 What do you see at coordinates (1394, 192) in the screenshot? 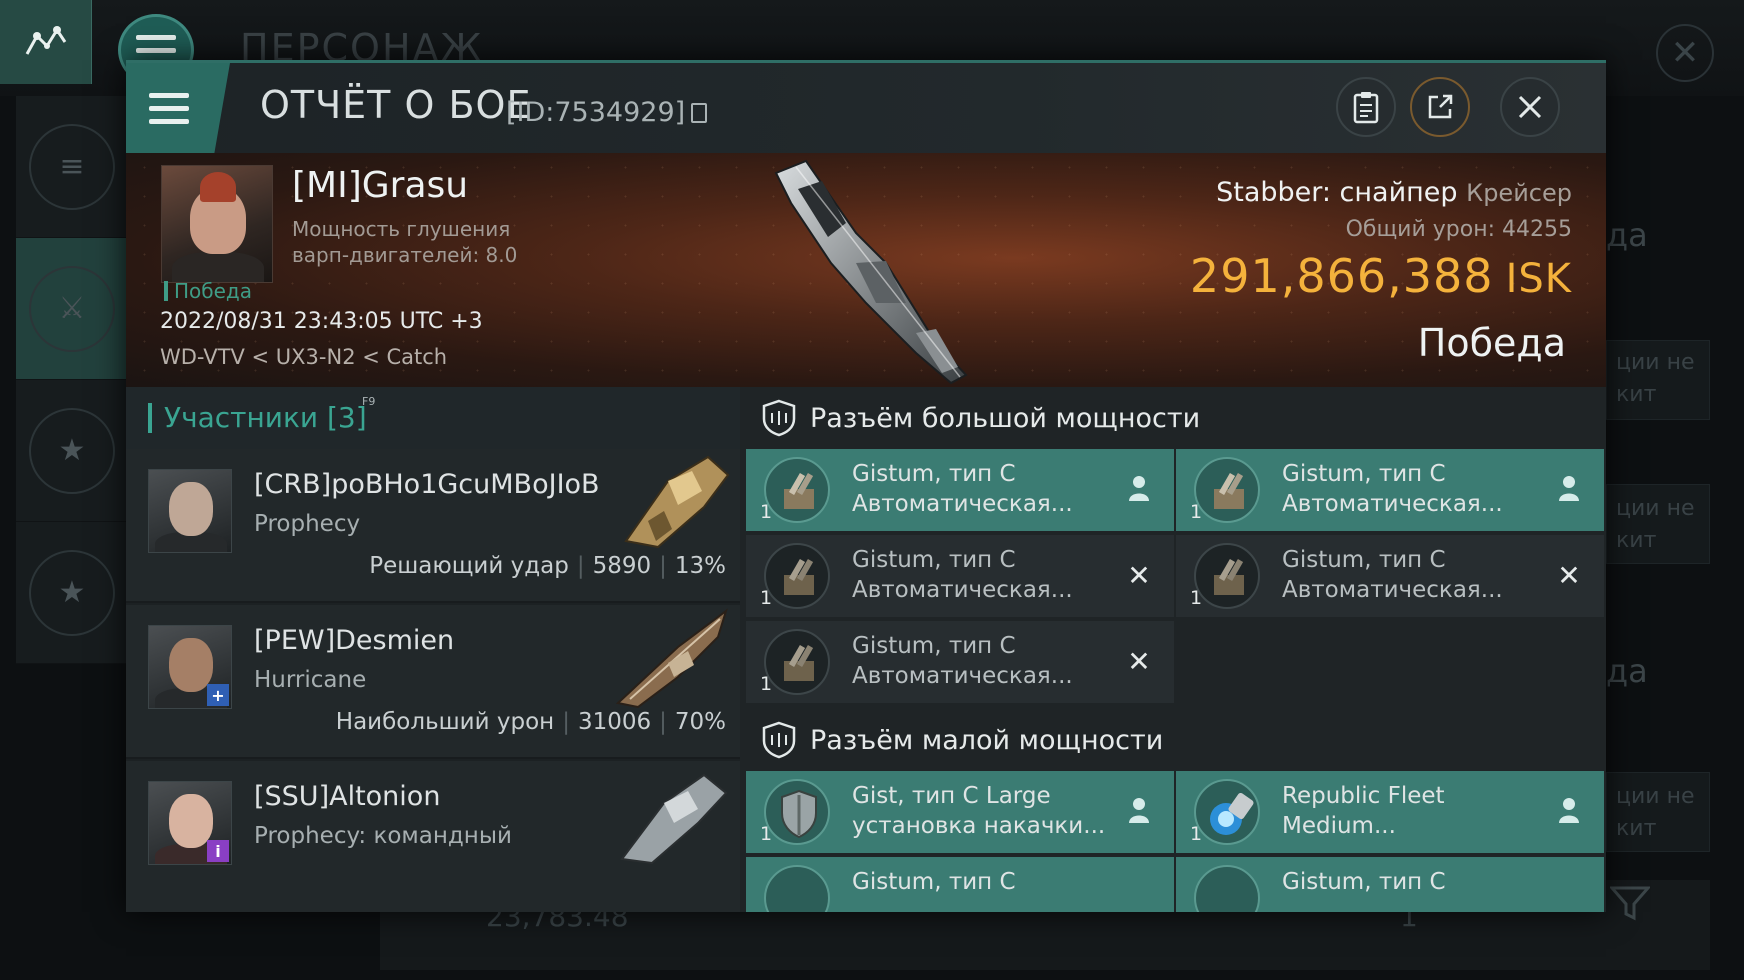
I see `victim-ship: Stabber: снайпер Крейсер` at bounding box center [1394, 192].